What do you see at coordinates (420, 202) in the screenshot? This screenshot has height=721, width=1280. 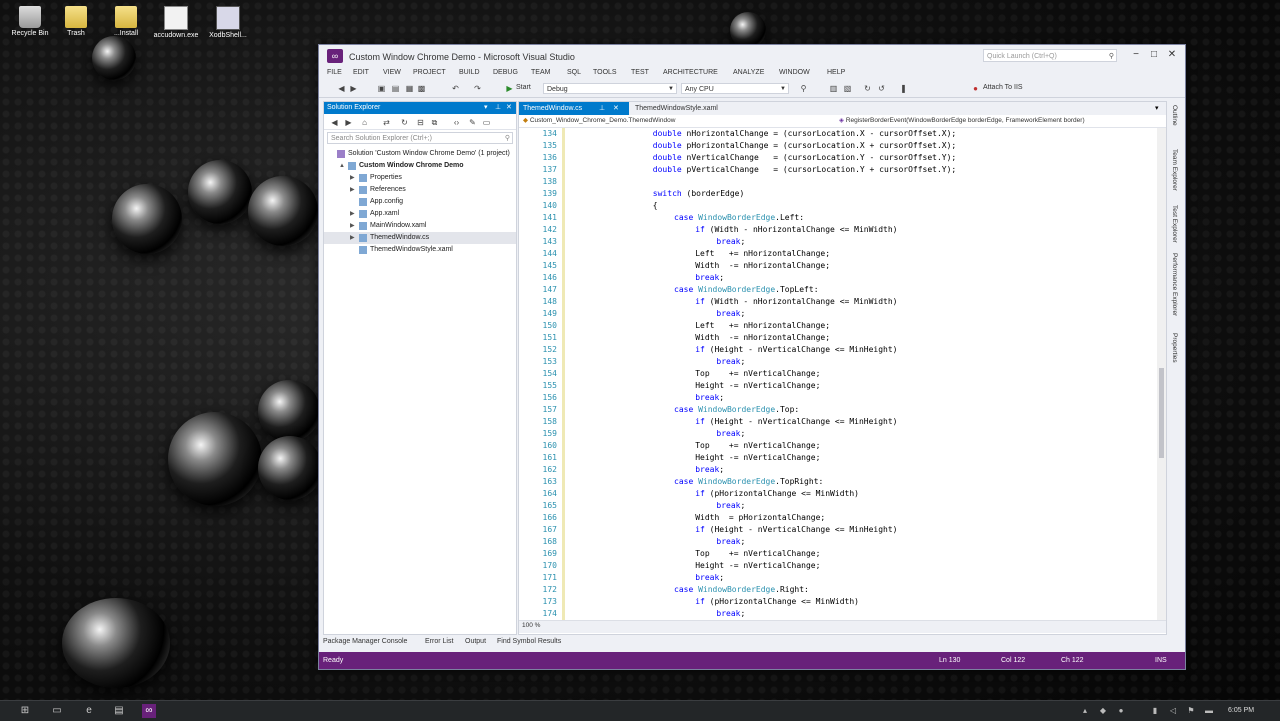 I see `tree-item: App.config` at bounding box center [420, 202].